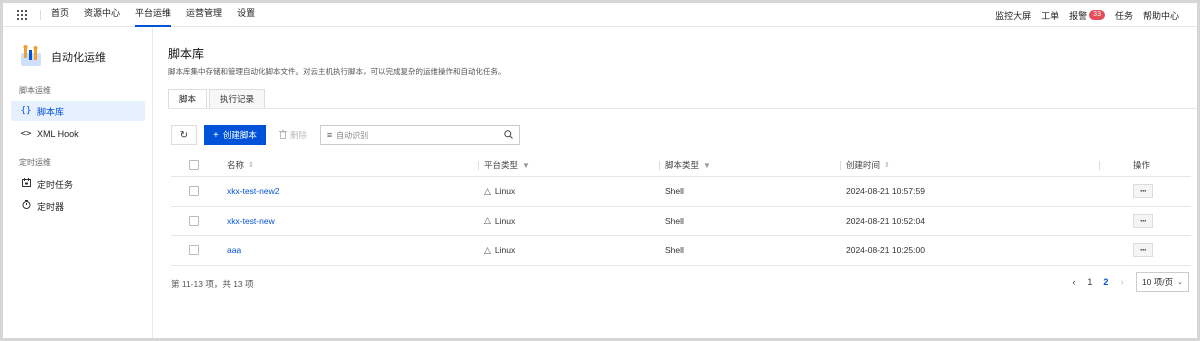  I want to click on select-all-checkbox, so click(194, 165).